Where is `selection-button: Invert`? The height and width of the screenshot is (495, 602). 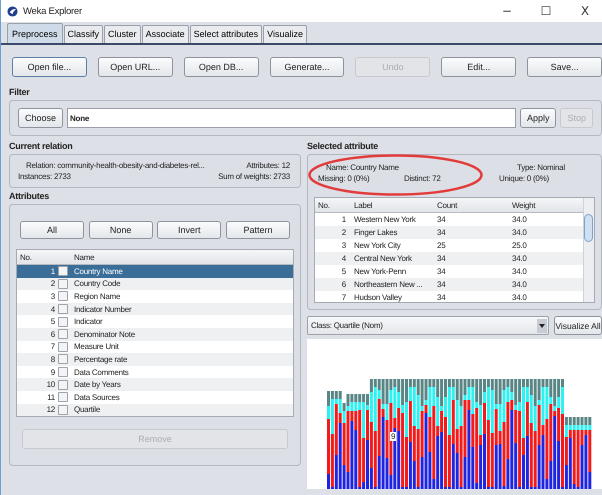 selection-button: Invert is located at coordinates (189, 230).